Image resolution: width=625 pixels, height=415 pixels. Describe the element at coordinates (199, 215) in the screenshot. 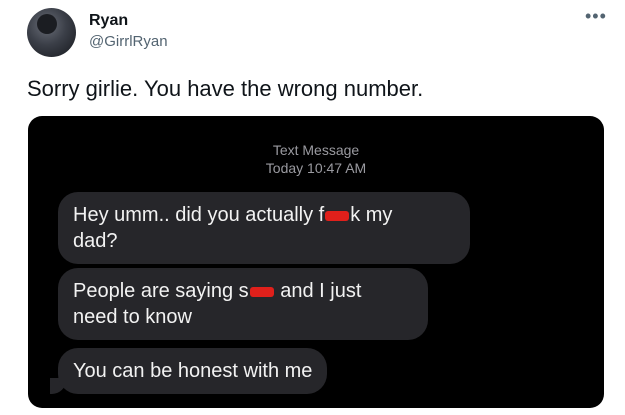

I see `message-text-part: Hey umm.. did you actually f` at that location.